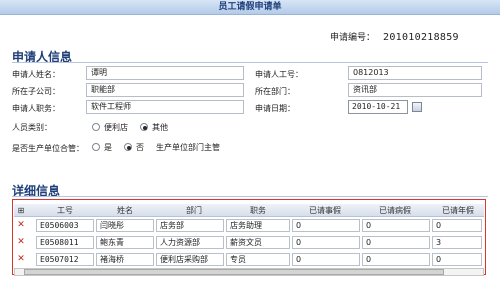 The image size is (500, 287). Describe the element at coordinates (258, 242) in the screenshot. I see `row-2-position: 薪资文员` at that location.